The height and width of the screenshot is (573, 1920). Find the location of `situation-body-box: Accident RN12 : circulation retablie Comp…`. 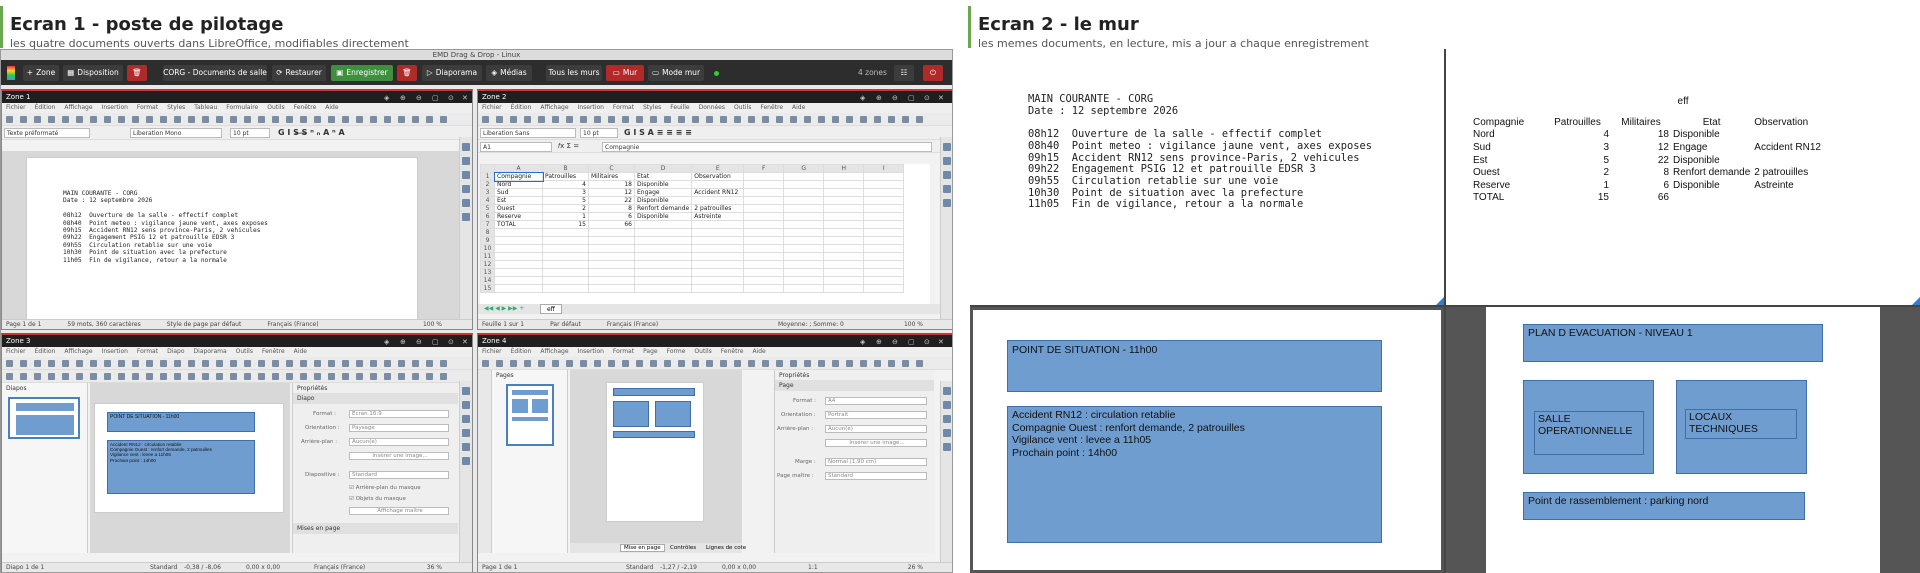

situation-body-box: Accident RN12 : circulation retablie Comp… is located at coordinates (181, 467).